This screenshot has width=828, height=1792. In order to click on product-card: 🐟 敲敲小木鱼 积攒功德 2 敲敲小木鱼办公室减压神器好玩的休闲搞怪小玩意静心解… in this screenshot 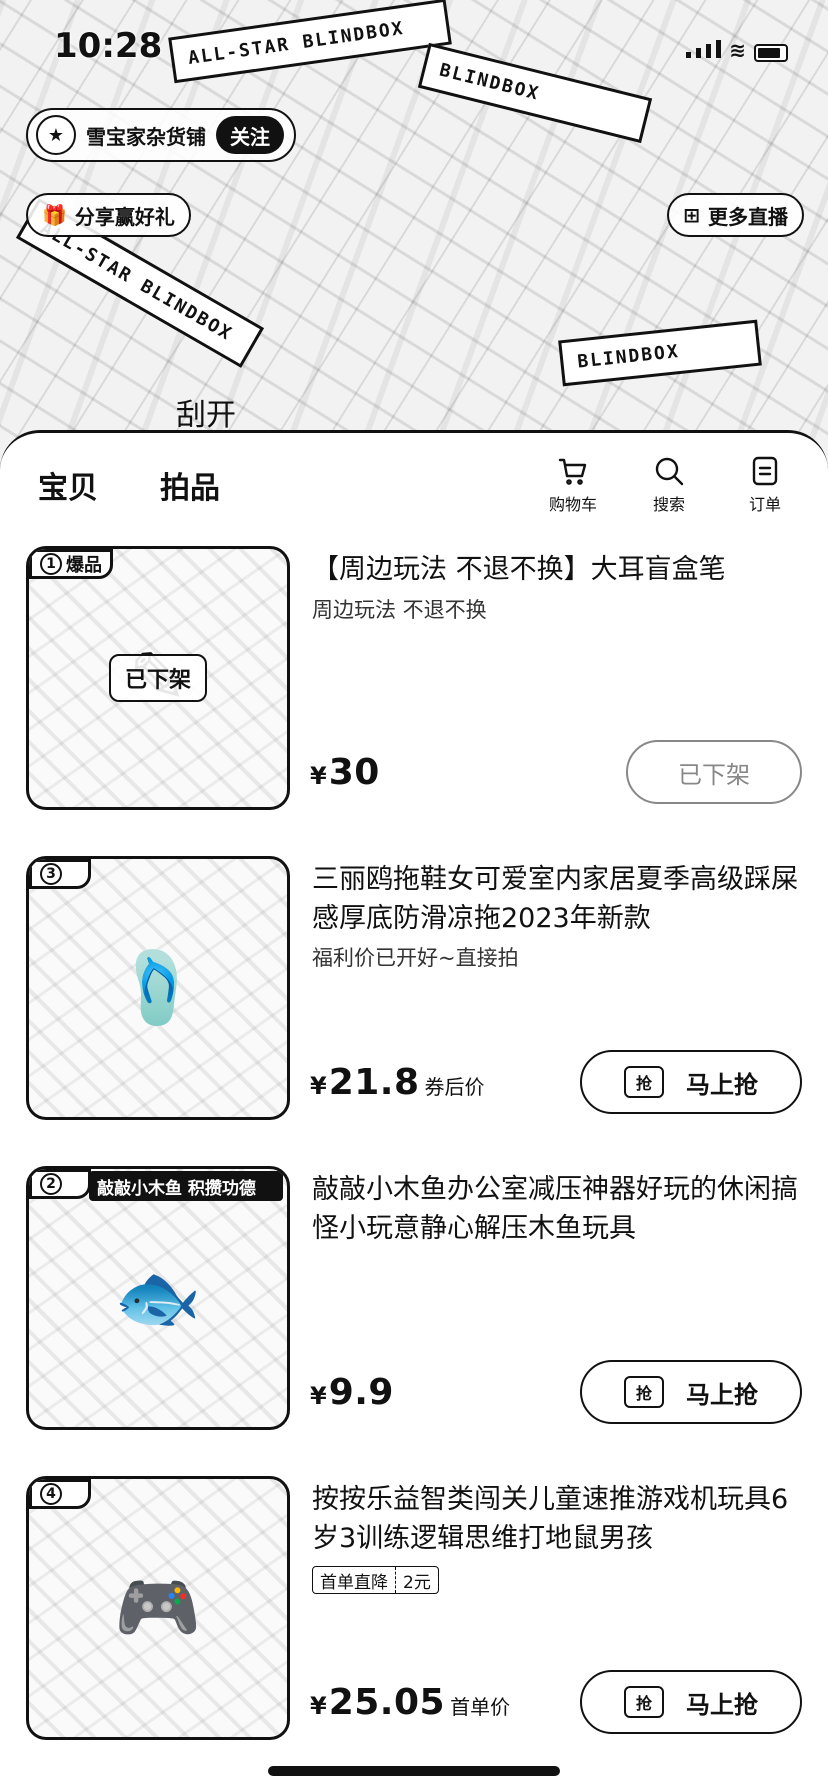, I will do `click(414, 1298)`.